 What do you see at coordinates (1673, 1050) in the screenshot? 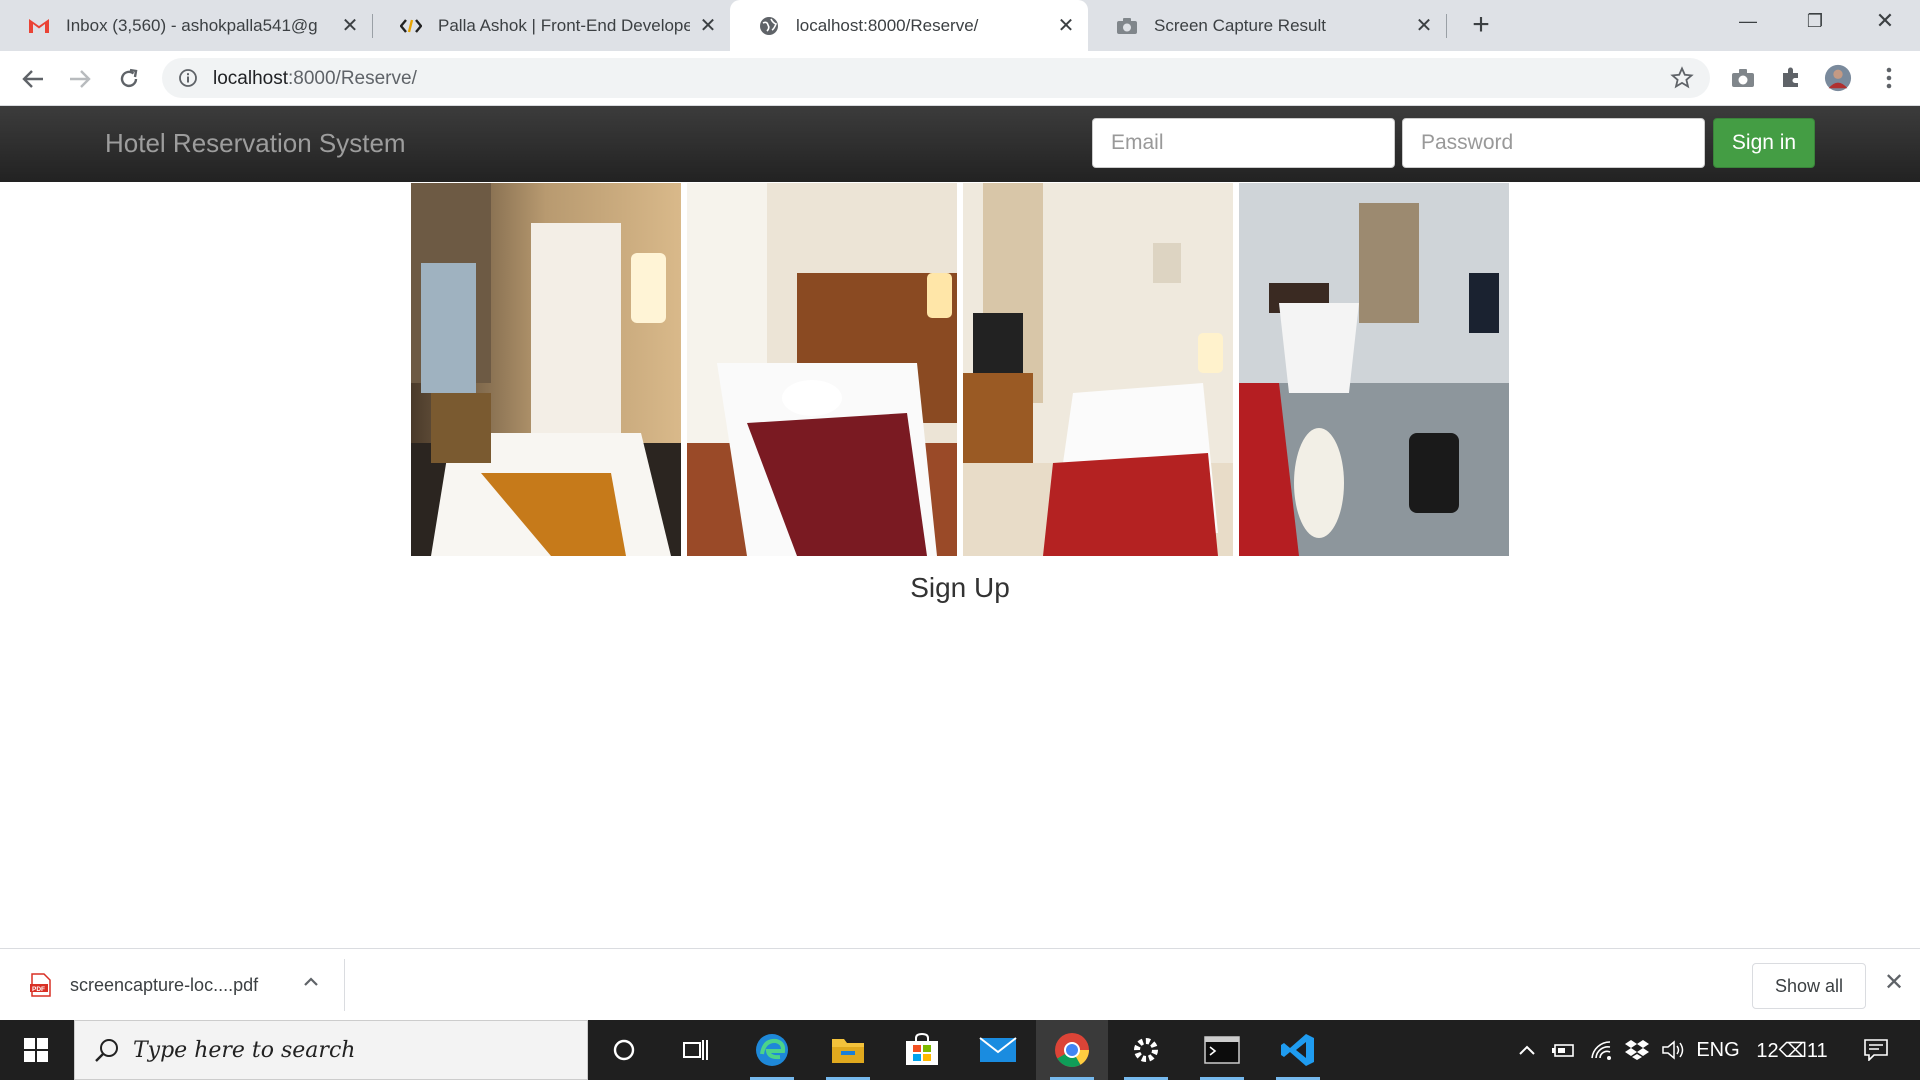
I see `volume-icon` at bounding box center [1673, 1050].